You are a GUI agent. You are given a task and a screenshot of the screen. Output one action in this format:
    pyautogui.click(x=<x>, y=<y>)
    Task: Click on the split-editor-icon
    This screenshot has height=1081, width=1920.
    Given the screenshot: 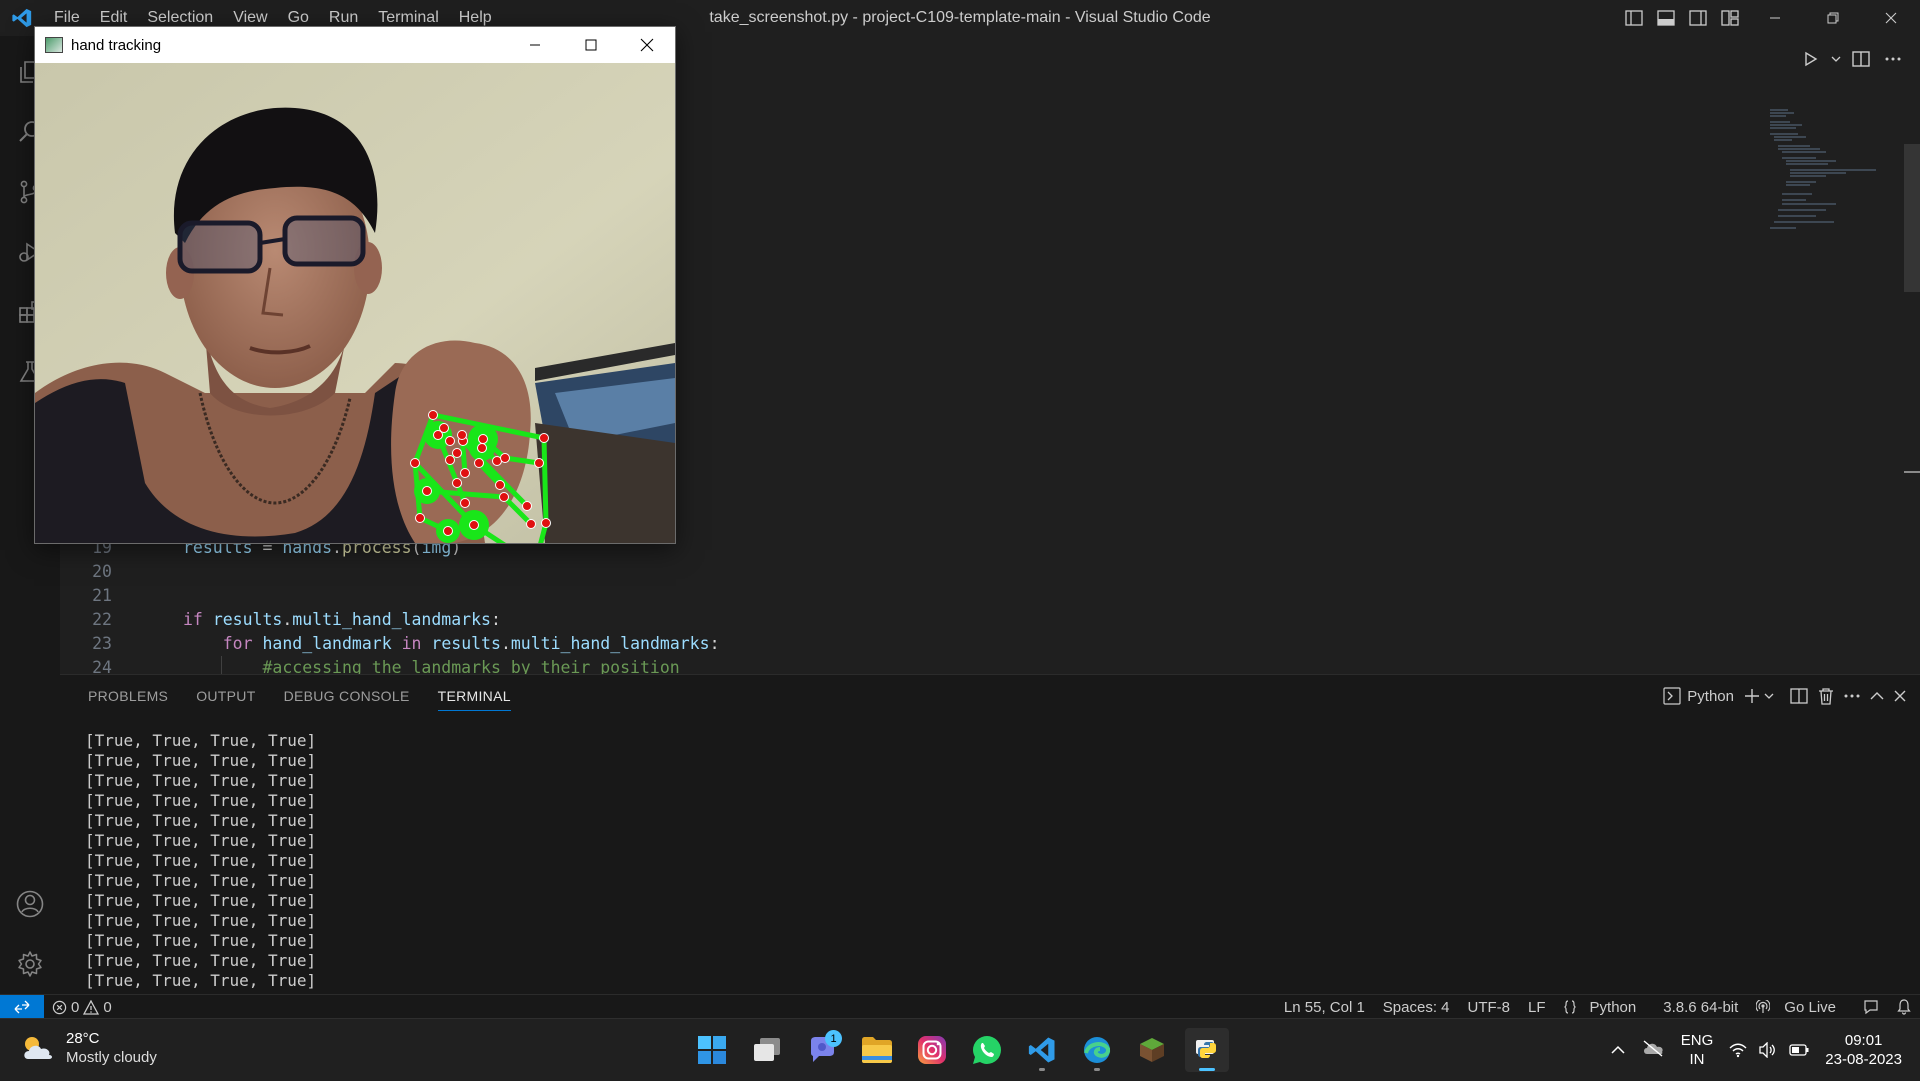 What is the action you would take?
    pyautogui.click(x=1861, y=59)
    